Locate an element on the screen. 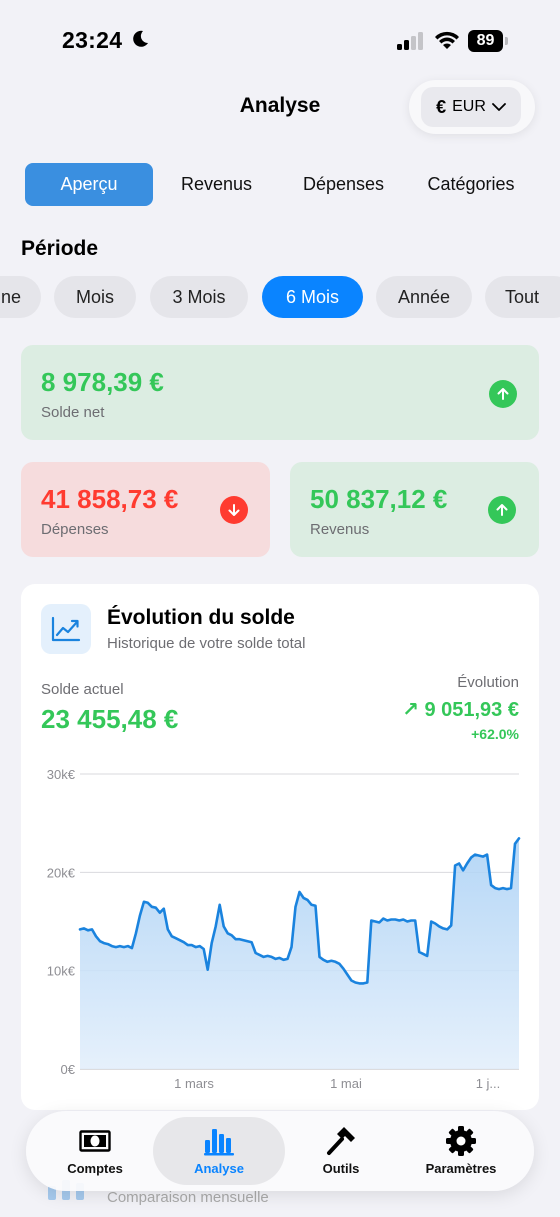 This screenshot has height=1217, width=560. tab-categories: Catégories is located at coordinates (471, 184).